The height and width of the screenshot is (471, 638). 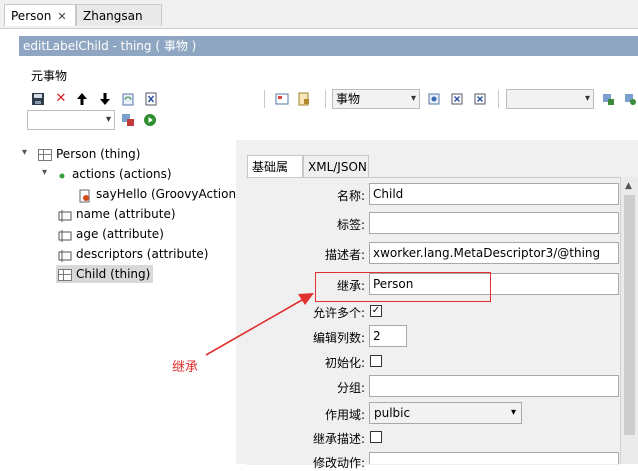 What do you see at coordinates (259, 324) in the screenshot?
I see `annotation-arrow` at bounding box center [259, 324].